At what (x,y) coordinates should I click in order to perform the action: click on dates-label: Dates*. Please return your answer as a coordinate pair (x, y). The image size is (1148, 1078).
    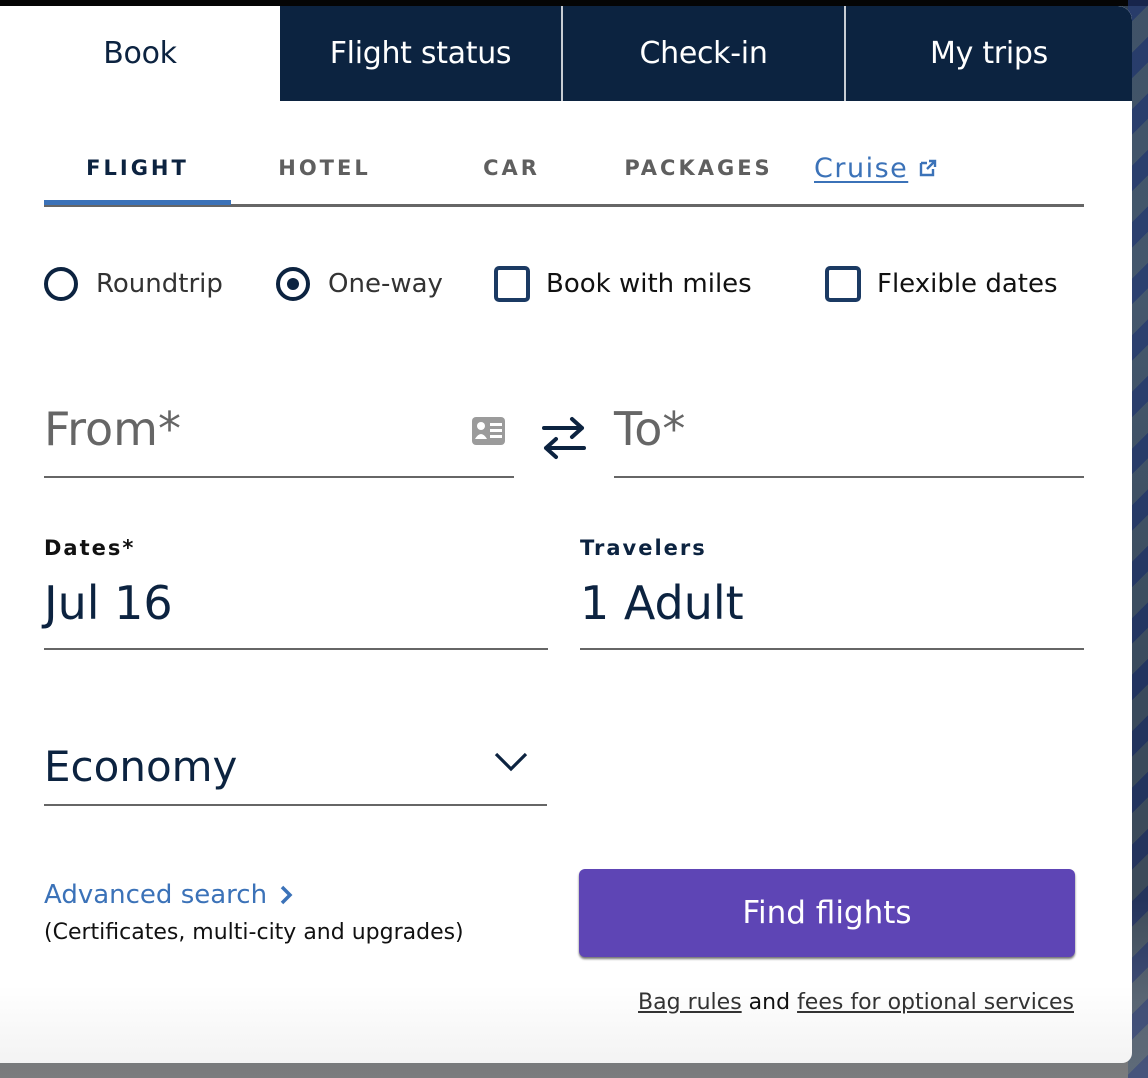
    Looking at the image, I should click on (90, 548).